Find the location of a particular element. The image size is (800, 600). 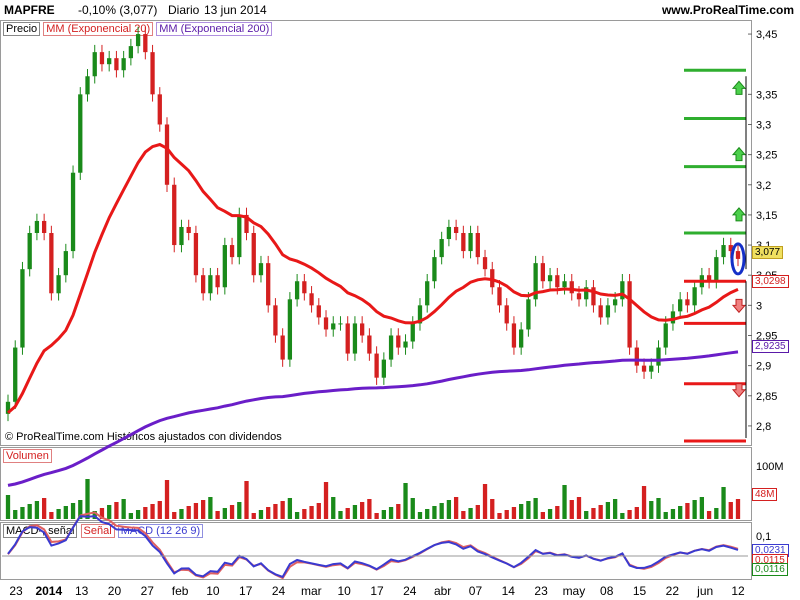

y-tick-label: 2,85 is located at coordinates (766, 397).